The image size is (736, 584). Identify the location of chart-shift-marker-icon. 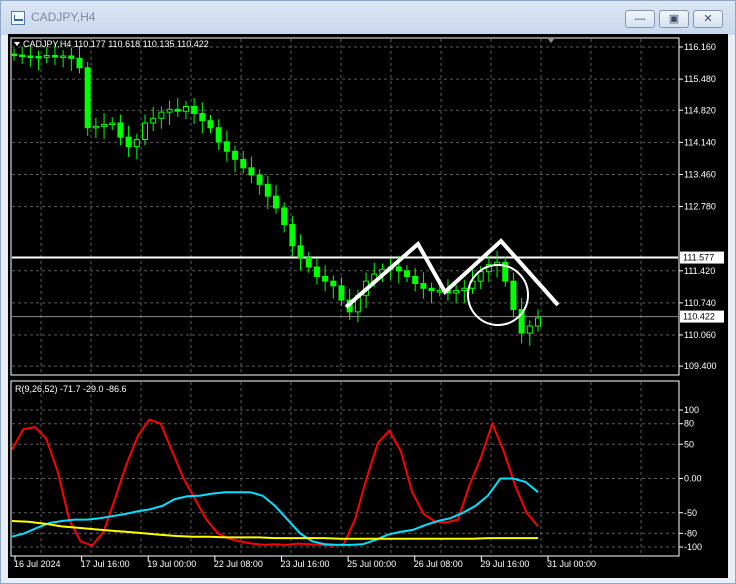
(551, 40).